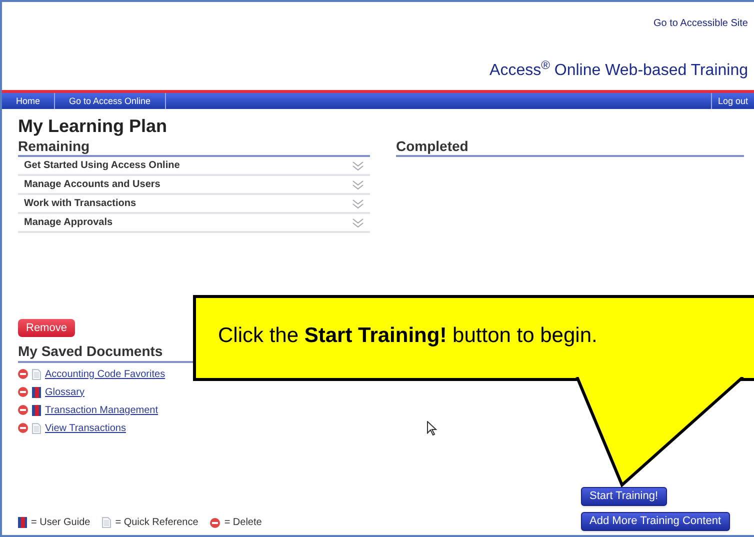 The width and height of the screenshot is (754, 537). I want to click on document-link: Transaction Management, so click(101, 410).